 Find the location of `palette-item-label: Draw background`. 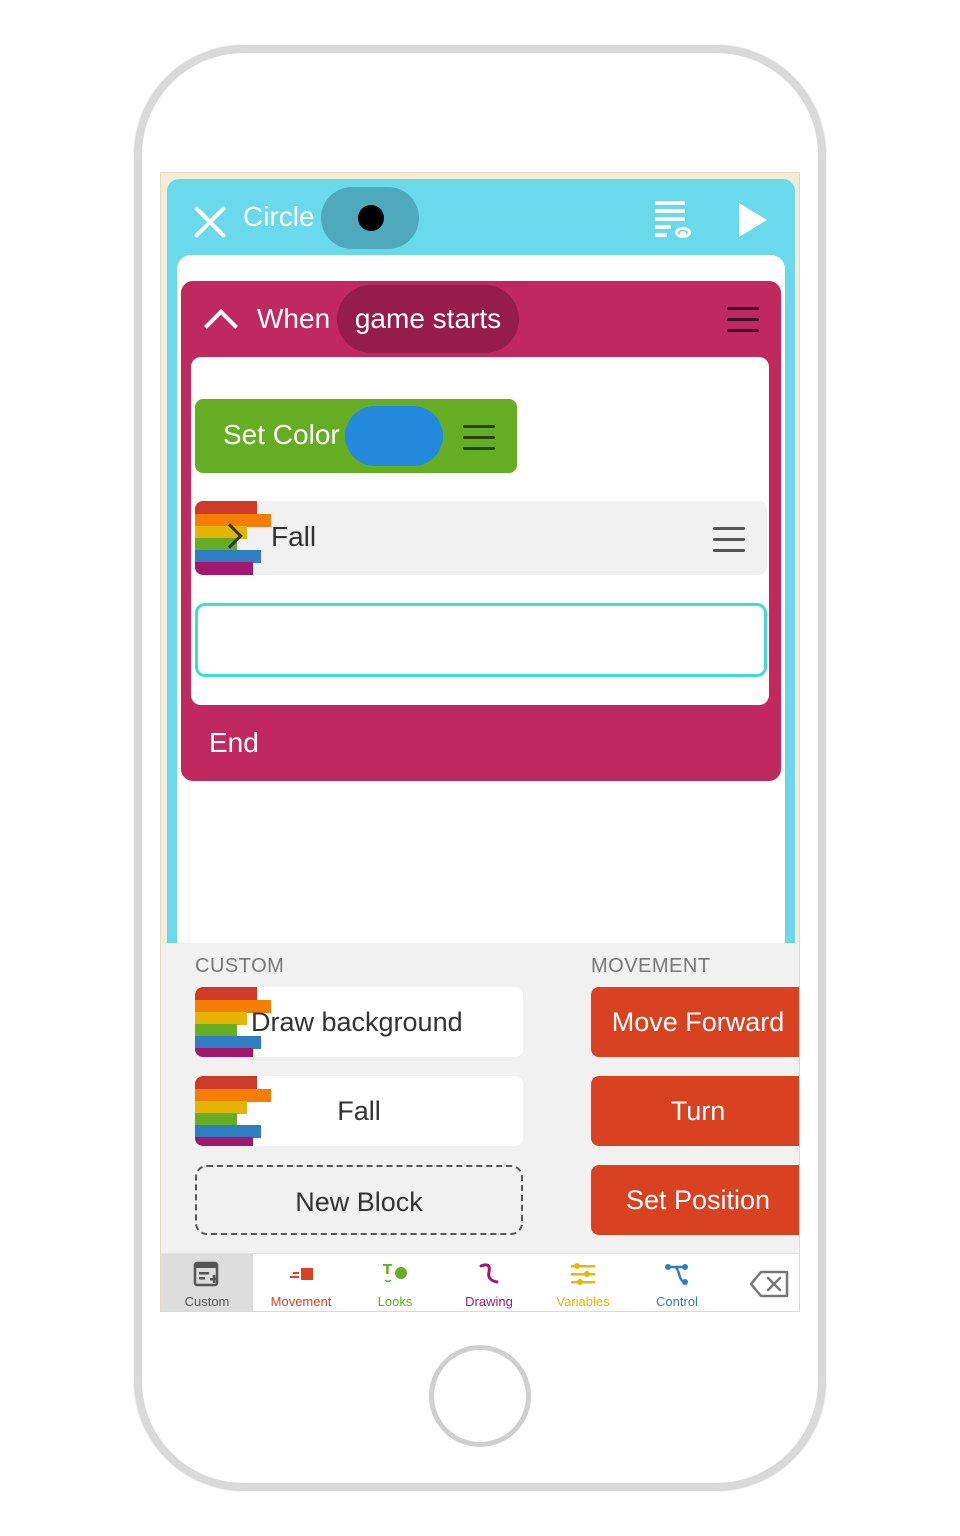

palette-item-label: Draw background is located at coordinates (357, 1022).